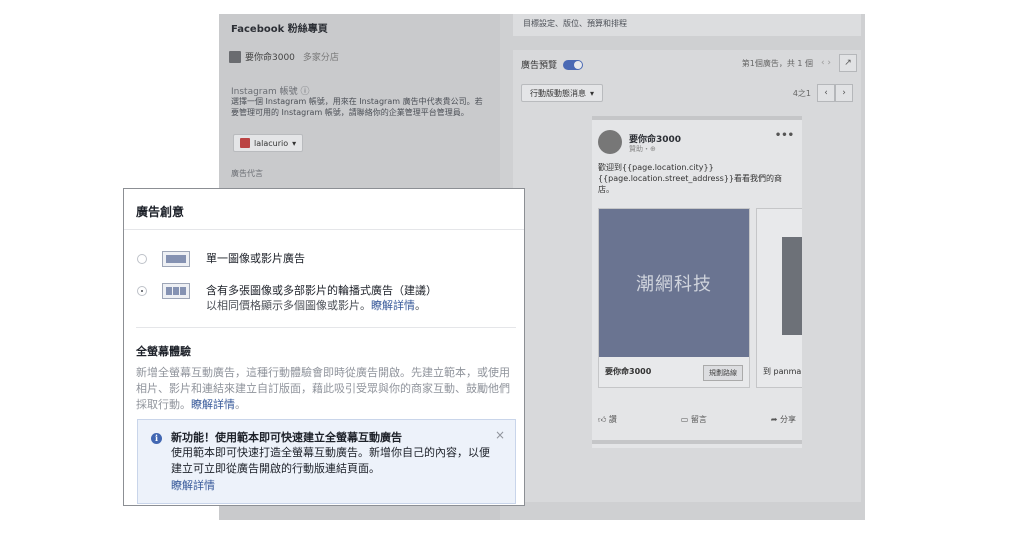 The width and height of the screenshot is (1024, 536). Describe the element at coordinates (844, 93) in the screenshot. I see `next-arrow-icon: ›` at that location.